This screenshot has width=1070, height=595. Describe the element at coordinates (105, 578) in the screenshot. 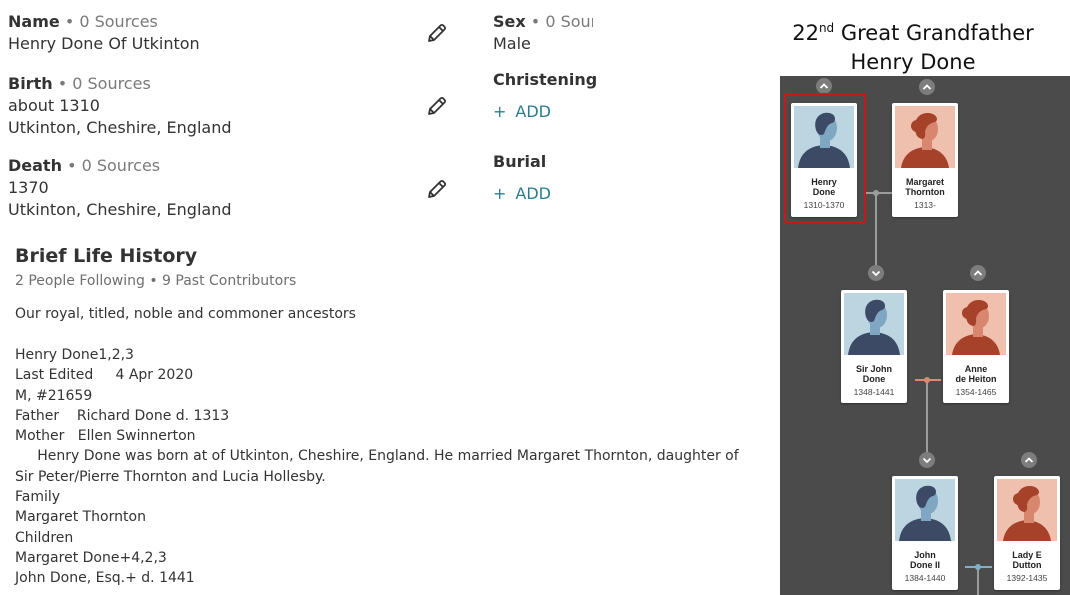

I see `history-line: John Done, Esq.+ d. 1441` at that location.